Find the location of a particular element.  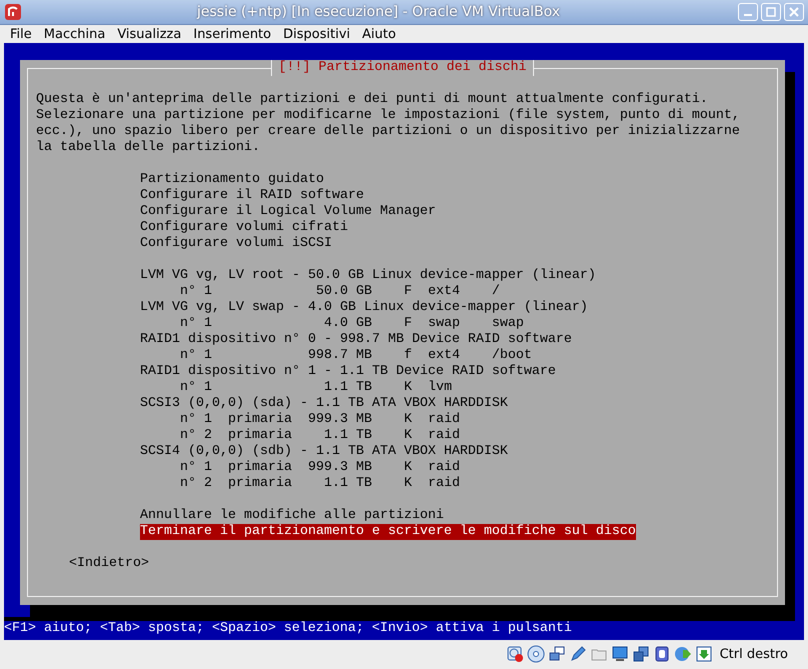

minimize-icon is located at coordinates (748, 15).